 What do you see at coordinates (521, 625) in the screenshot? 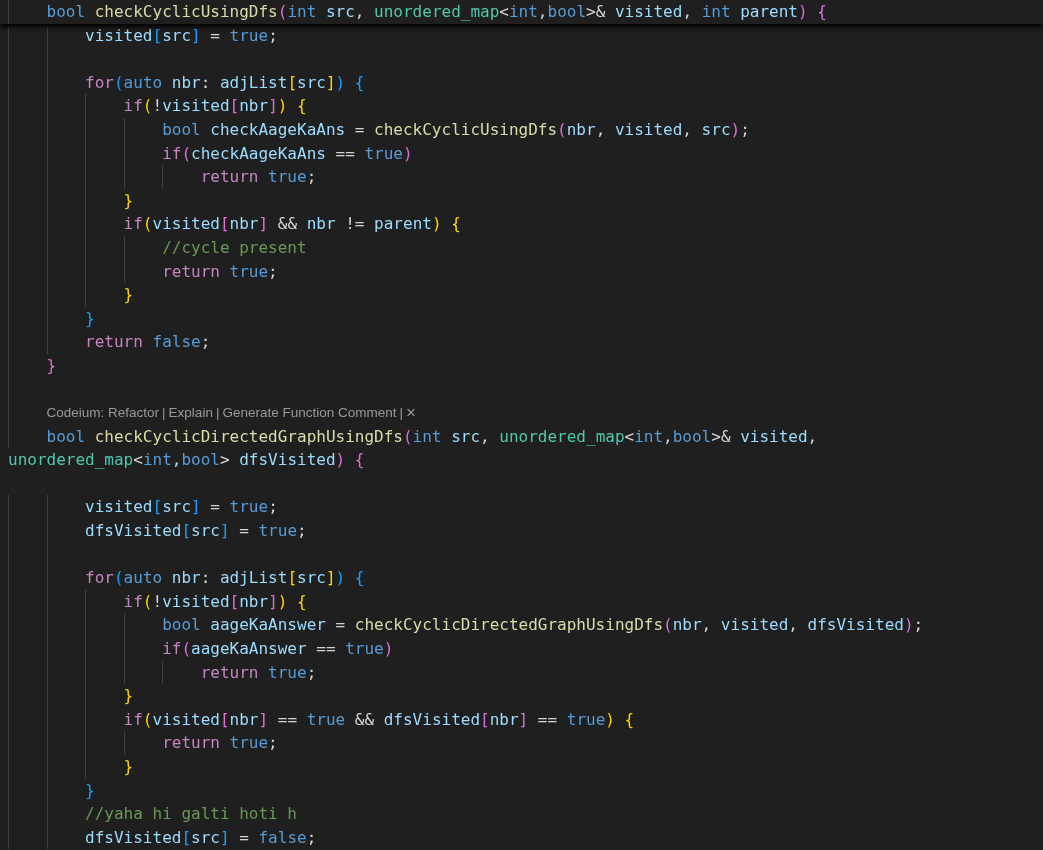
I see `code-line: bool aageKaAnswer = checkCyclicDirectedGraphUsingDfs(nbr, visited, dfsVisited);` at bounding box center [521, 625].